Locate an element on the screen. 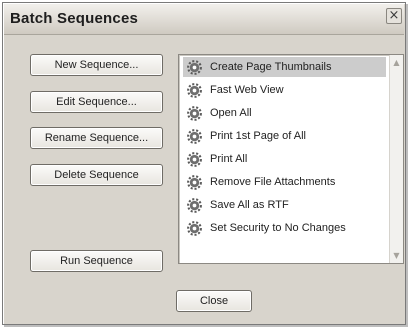 This screenshot has width=412, height=329. list-item: Remove File Attachments is located at coordinates (284, 182).